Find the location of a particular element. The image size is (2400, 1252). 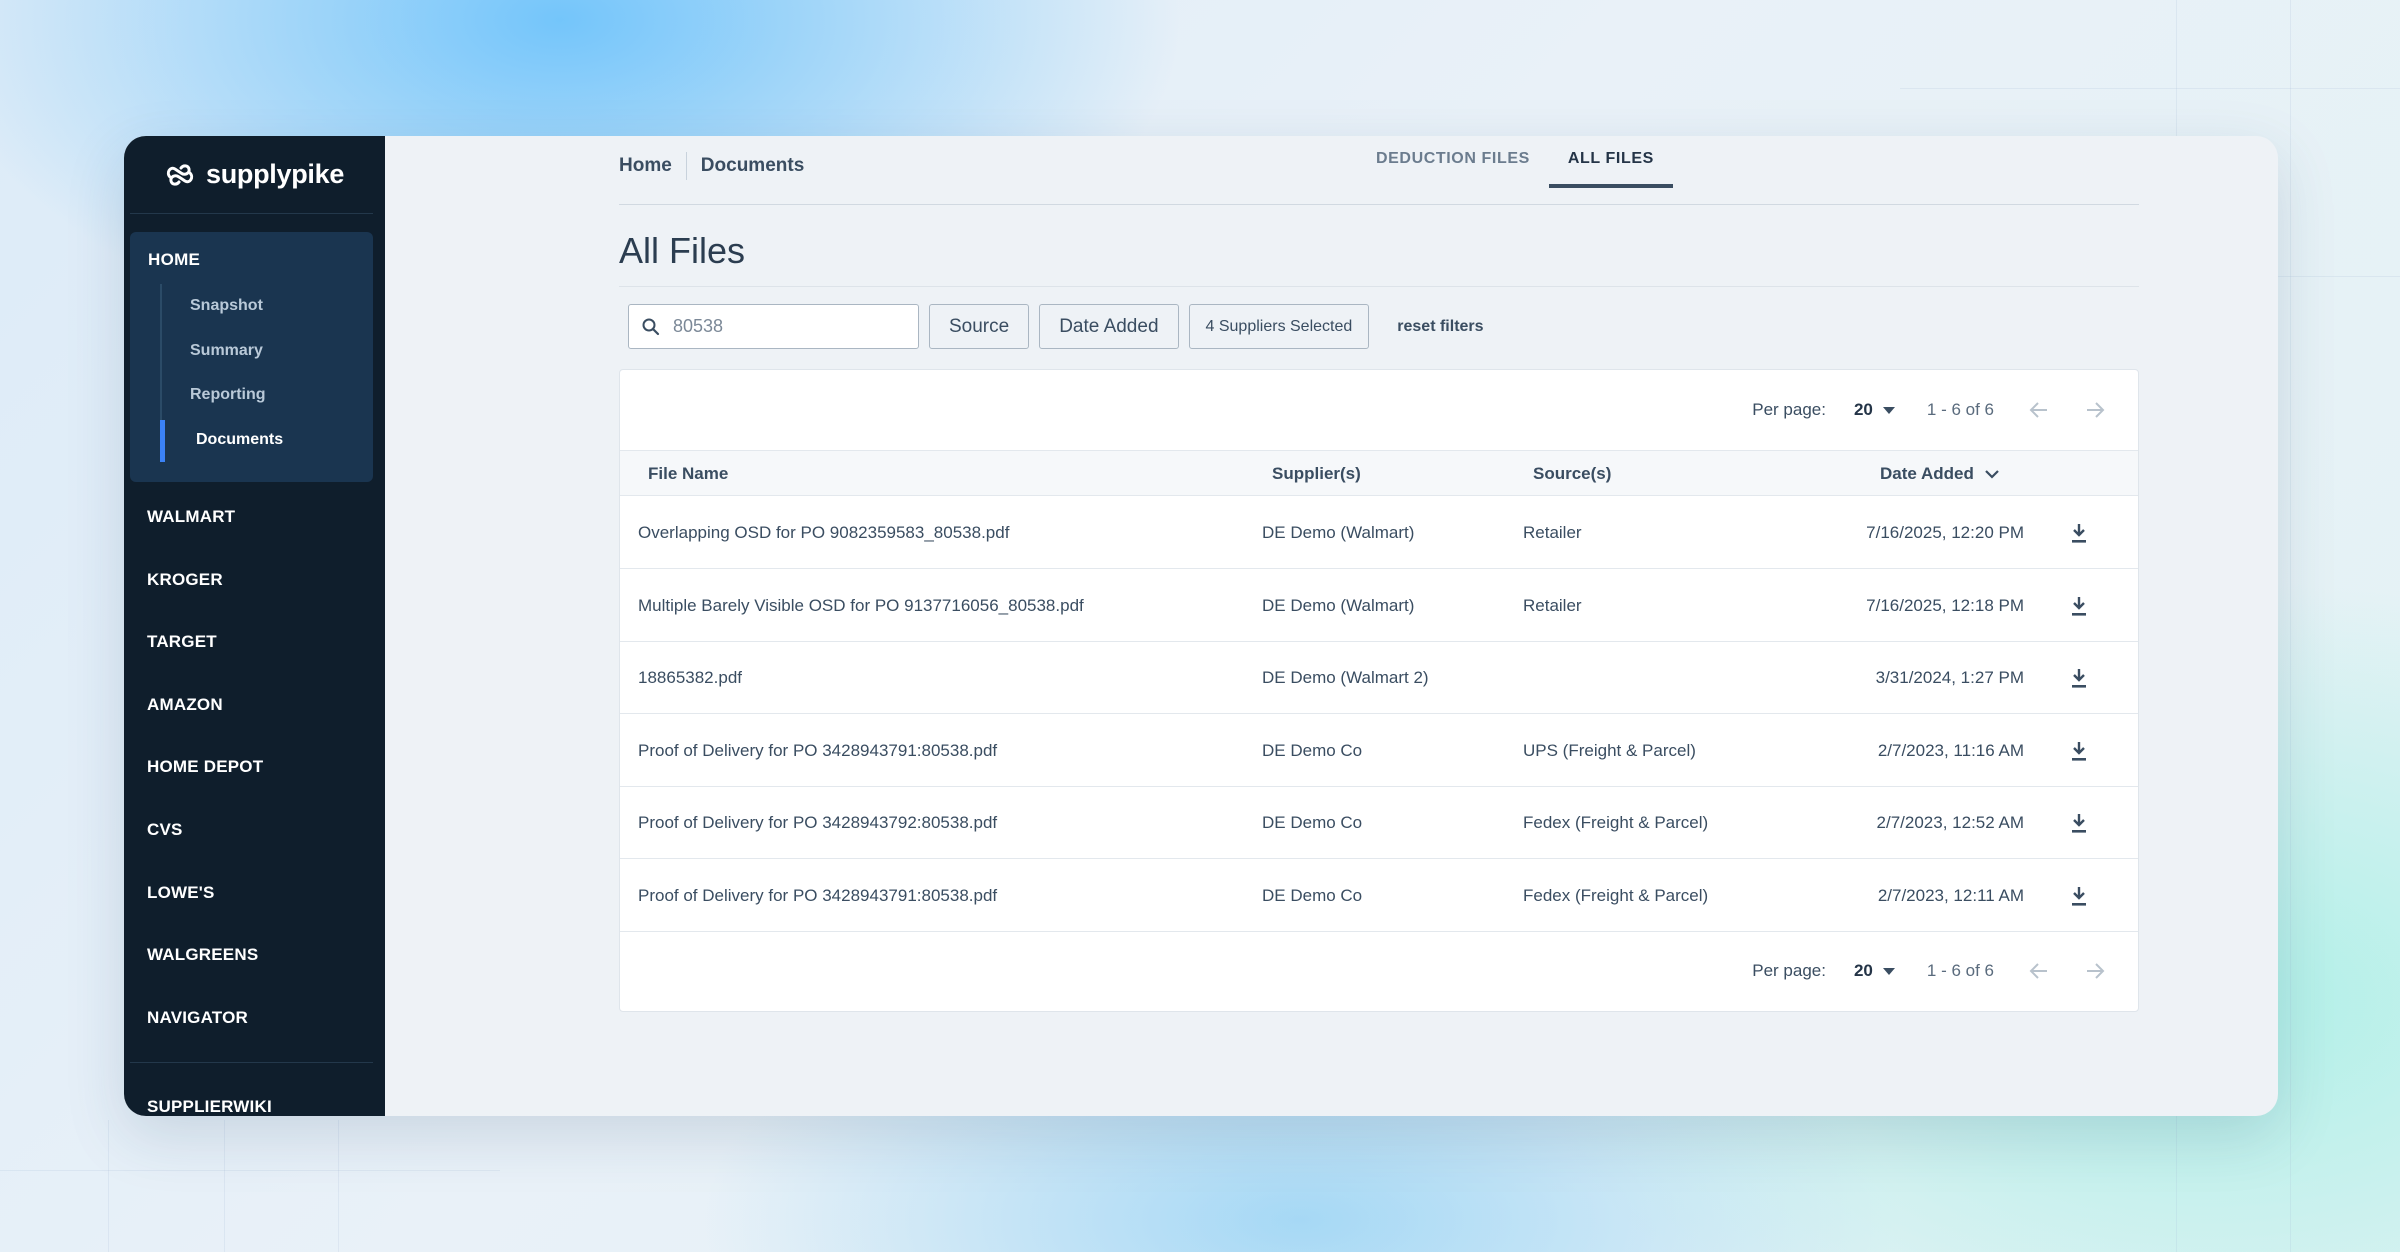

sidebar-item-documents: Documents is located at coordinates (239, 440).